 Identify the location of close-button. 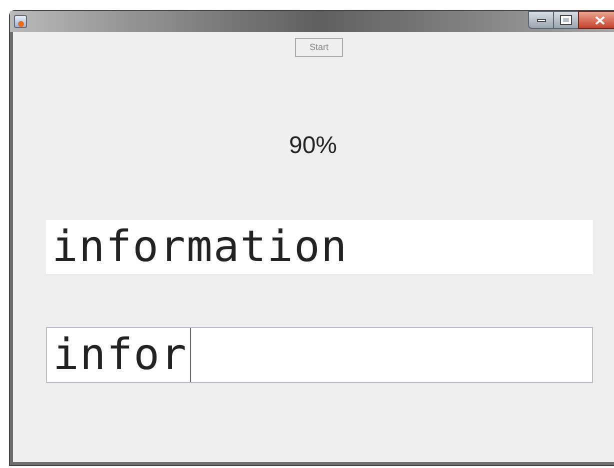
(596, 20).